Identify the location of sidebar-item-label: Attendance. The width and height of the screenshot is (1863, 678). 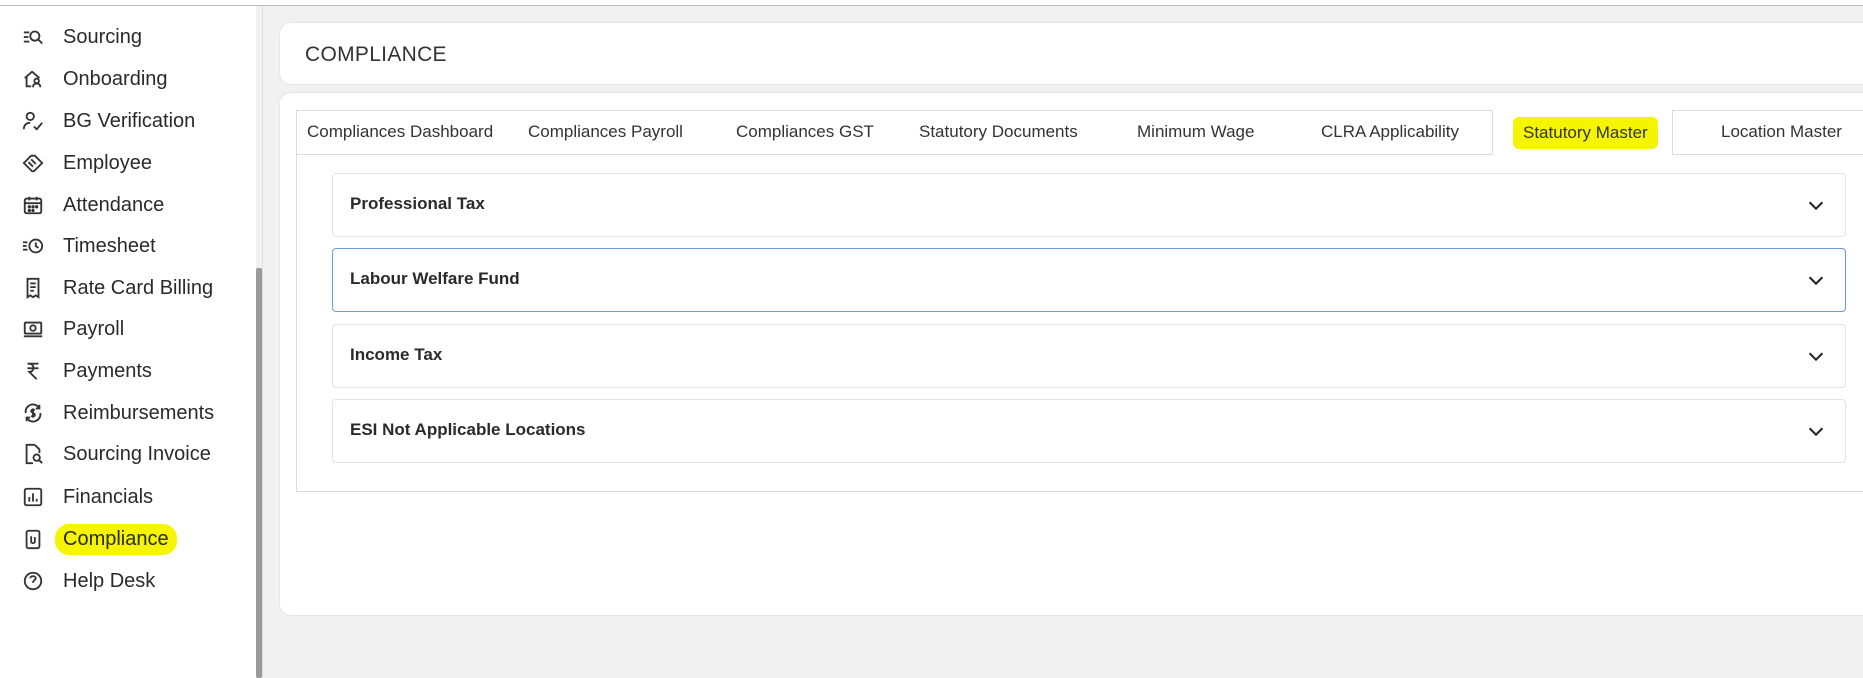
(114, 204).